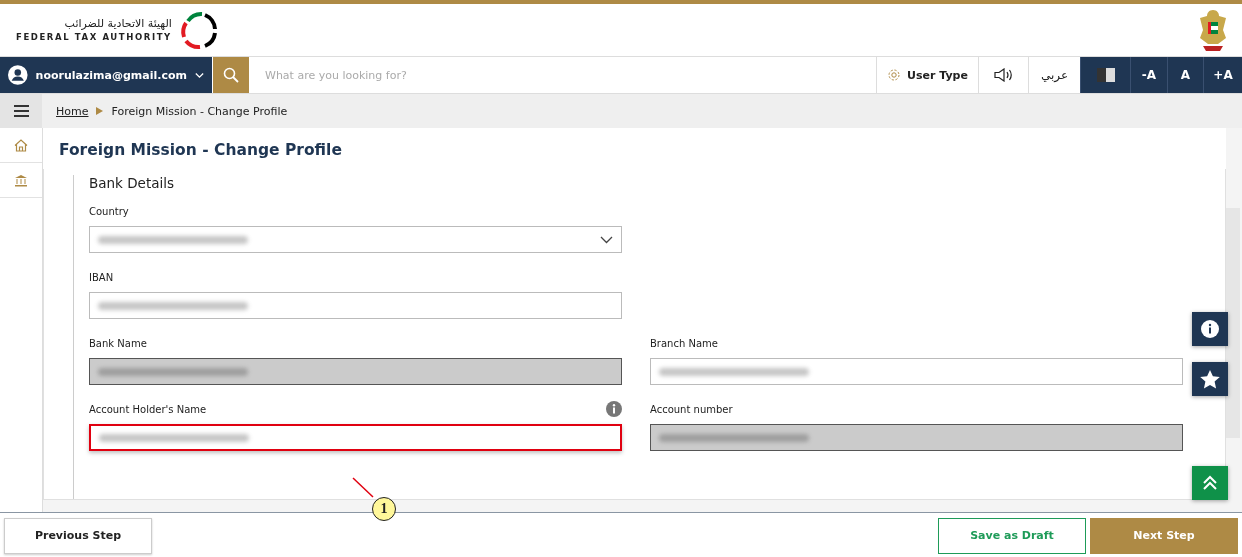 This screenshot has height=557, width=1242. I want to click on home-icon, so click(21, 145).